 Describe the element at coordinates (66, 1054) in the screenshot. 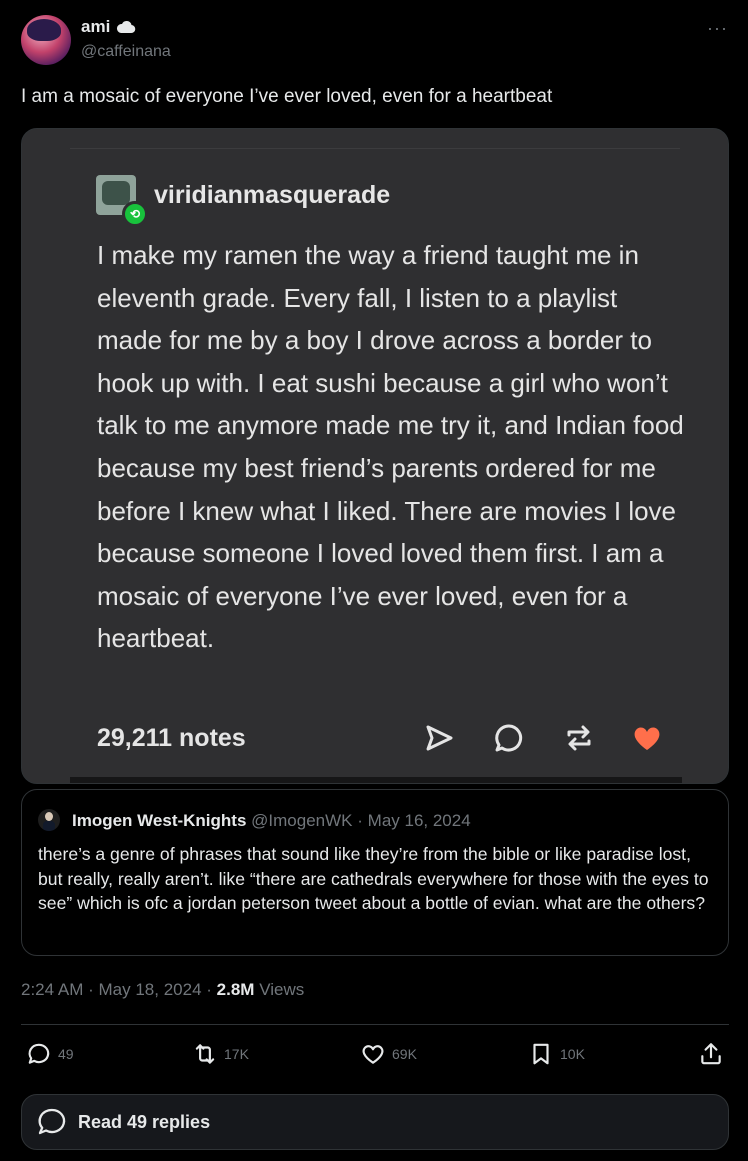

I see `reply-count: 49` at that location.